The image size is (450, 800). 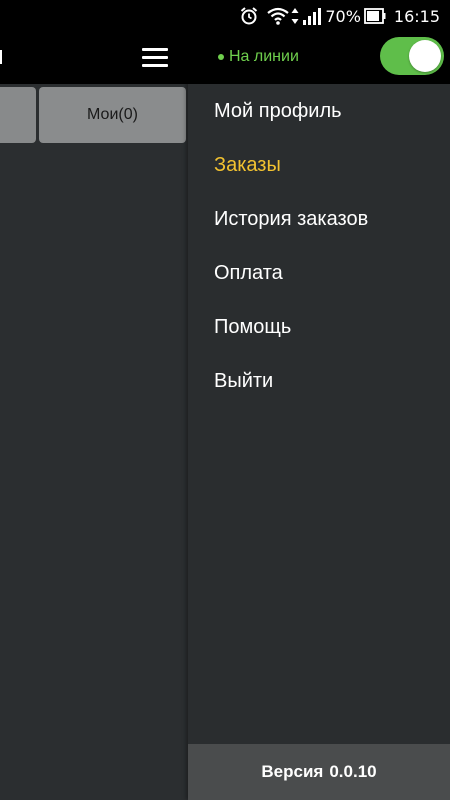 What do you see at coordinates (319, 273) in the screenshot?
I see `menu-item-payment: Оплата` at bounding box center [319, 273].